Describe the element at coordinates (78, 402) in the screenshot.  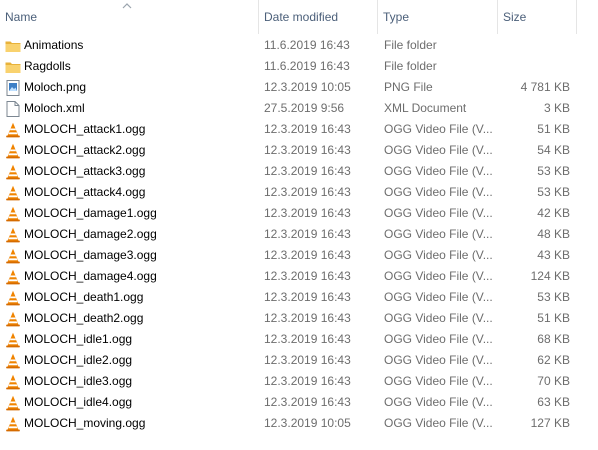
I see `file-name: MOLOCH_idle4.ogg` at that location.